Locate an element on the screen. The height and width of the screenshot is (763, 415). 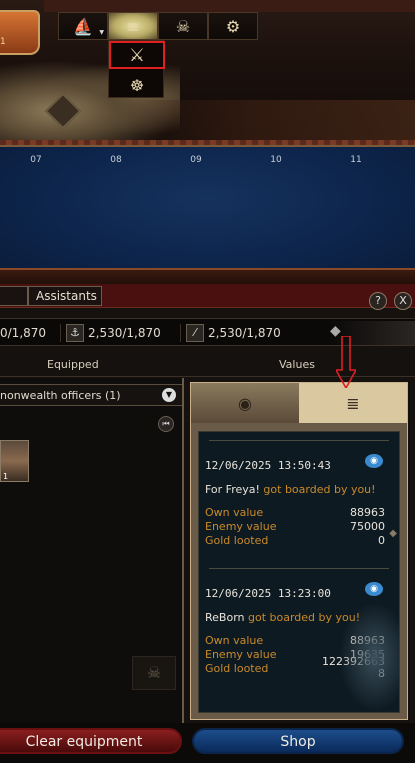
timeline-ticks: 07 08 09 10 11 is located at coordinates (207, 161).